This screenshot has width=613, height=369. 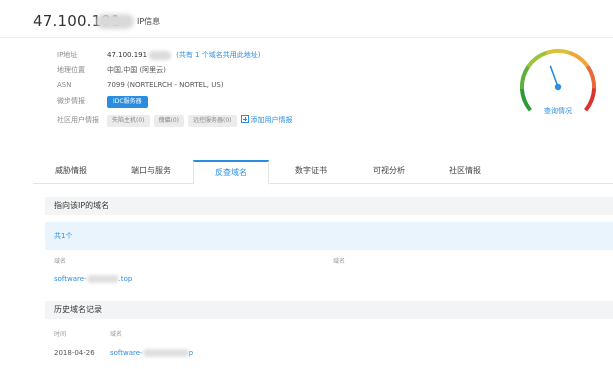 I want to click on history-domain-link: software-p, so click(x=151, y=353).